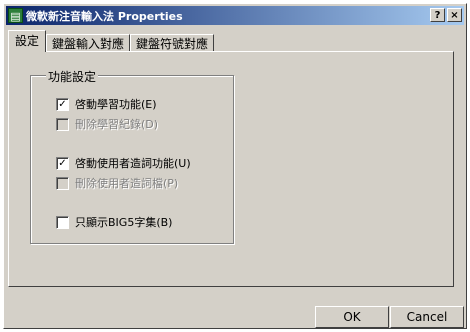 Image resolution: width=470 pixels, height=332 pixels. What do you see at coordinates (352, 317) in the screenshot?
I see `ok-button: OK` at bounding box center [352, 317].